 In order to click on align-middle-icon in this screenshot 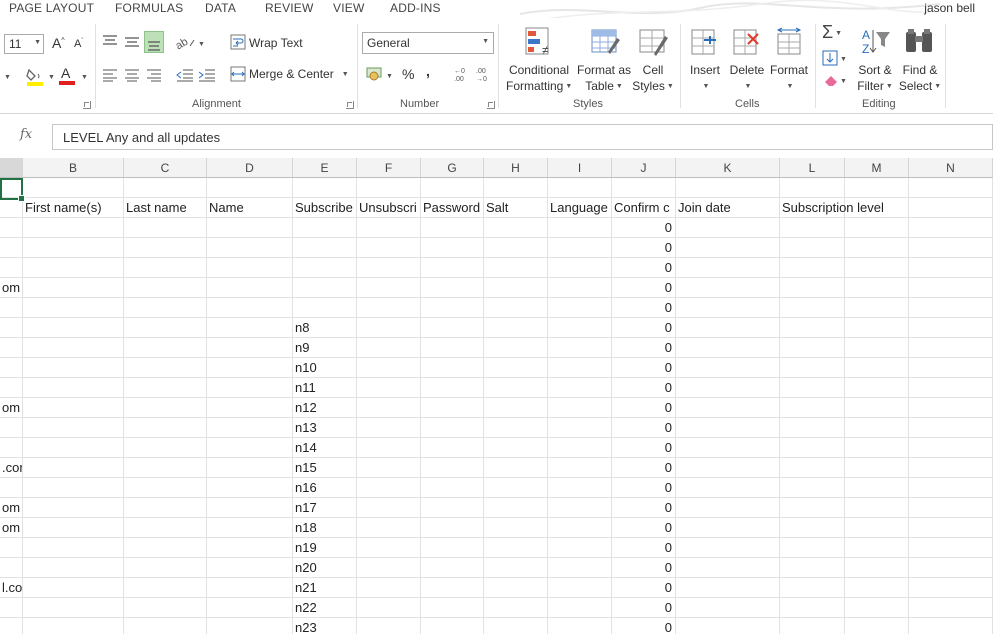, I will do `click(132, 41)`.